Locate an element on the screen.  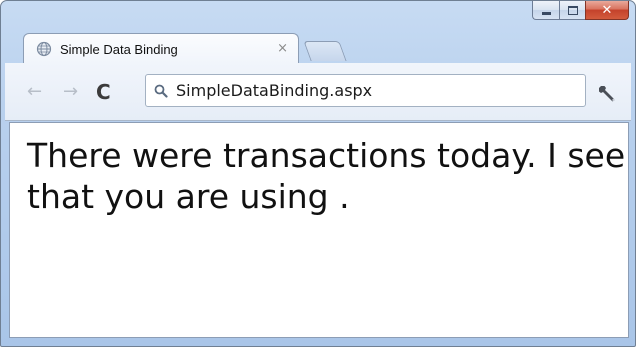
maximize-icon is located at coordinates (572, 10).